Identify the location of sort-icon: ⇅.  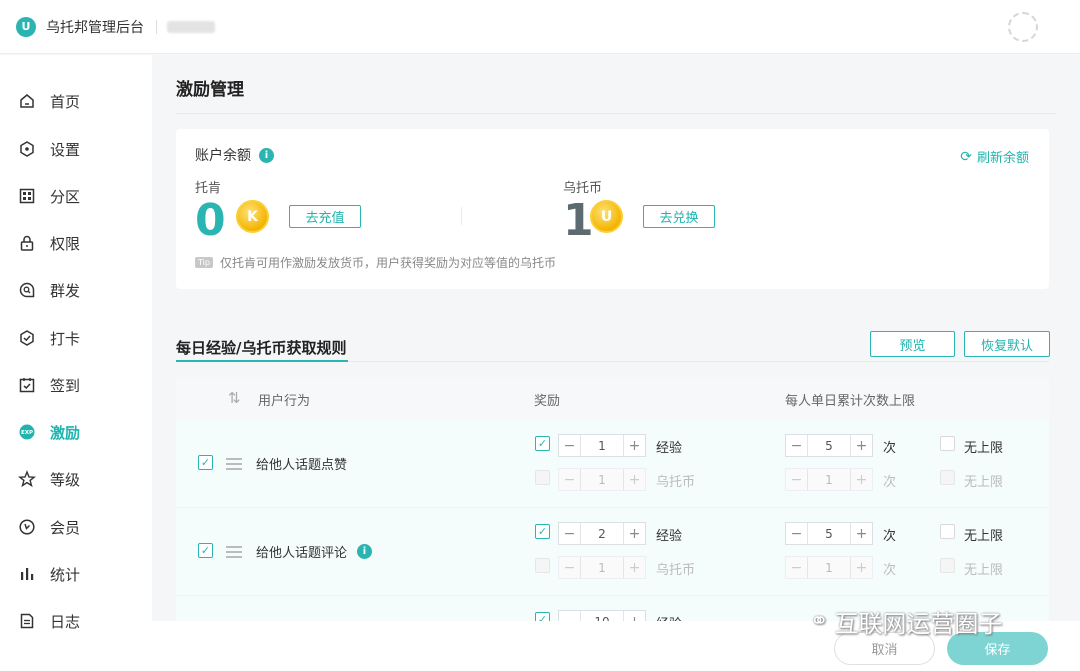
(234, 398).